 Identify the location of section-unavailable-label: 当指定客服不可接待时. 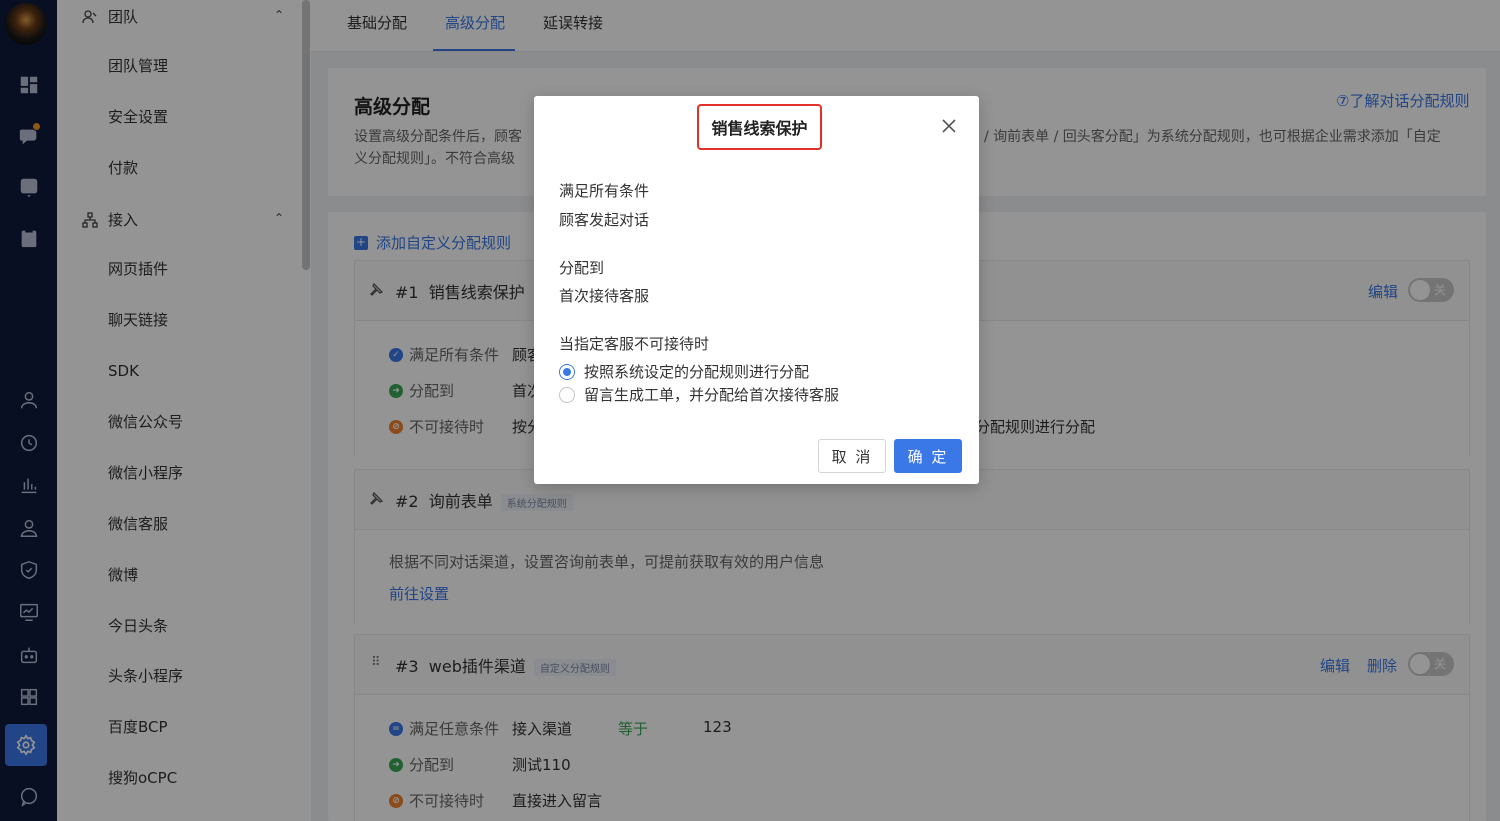
(634, 344).